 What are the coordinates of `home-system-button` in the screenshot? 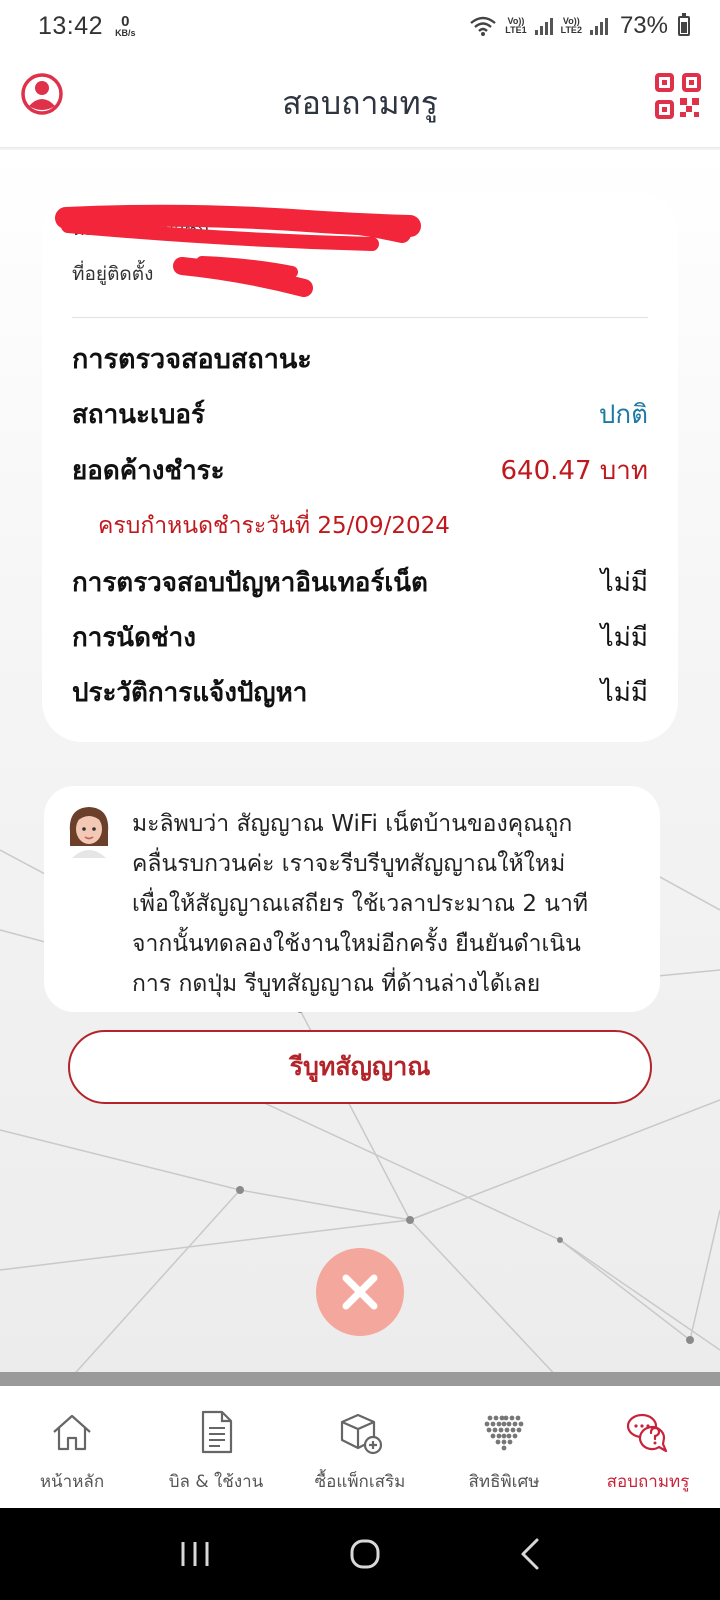 It's located at (365, 1554).